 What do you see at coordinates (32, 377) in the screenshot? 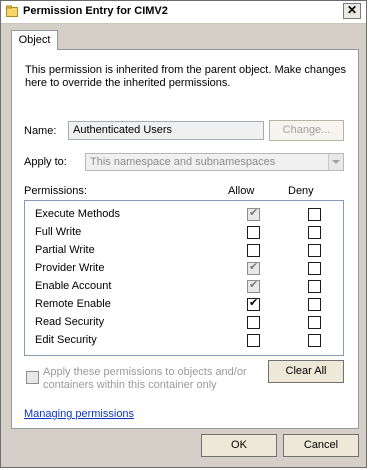
I see `apply-within-container-checkbox` at bounding box center [32, 377].